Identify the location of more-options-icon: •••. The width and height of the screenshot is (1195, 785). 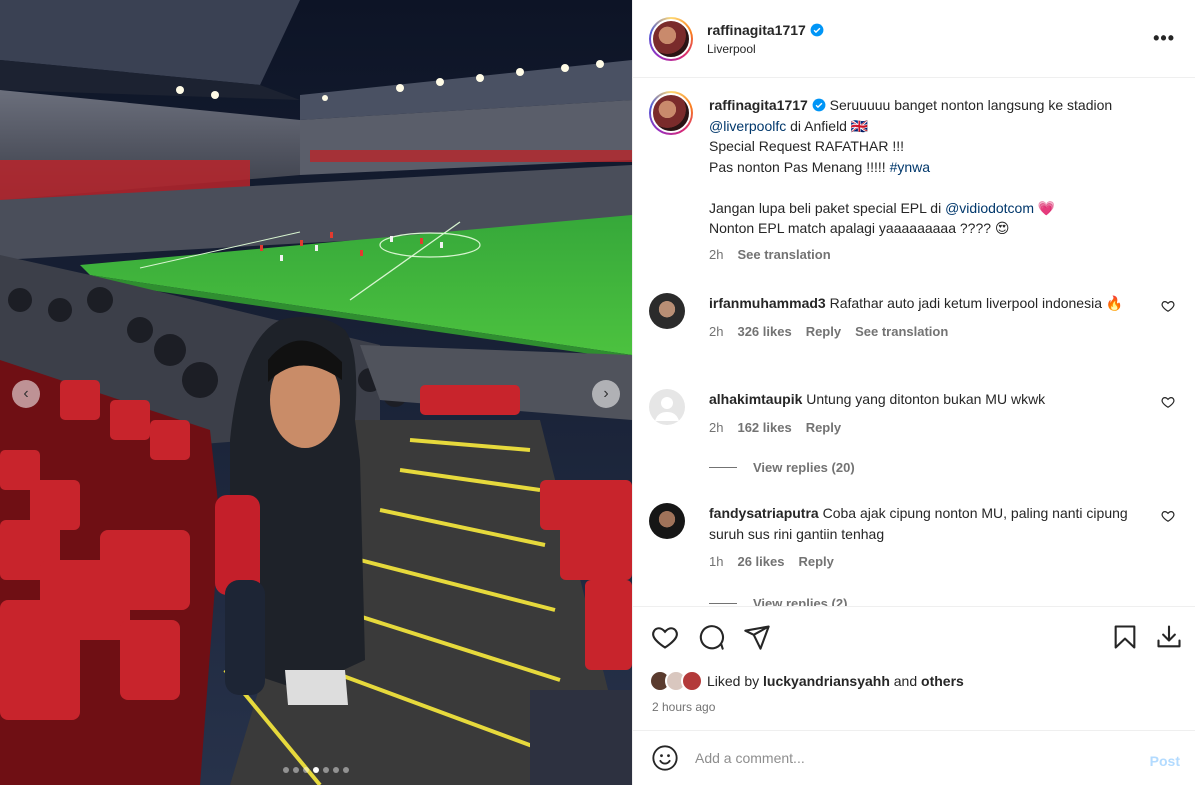
(1164, 38).